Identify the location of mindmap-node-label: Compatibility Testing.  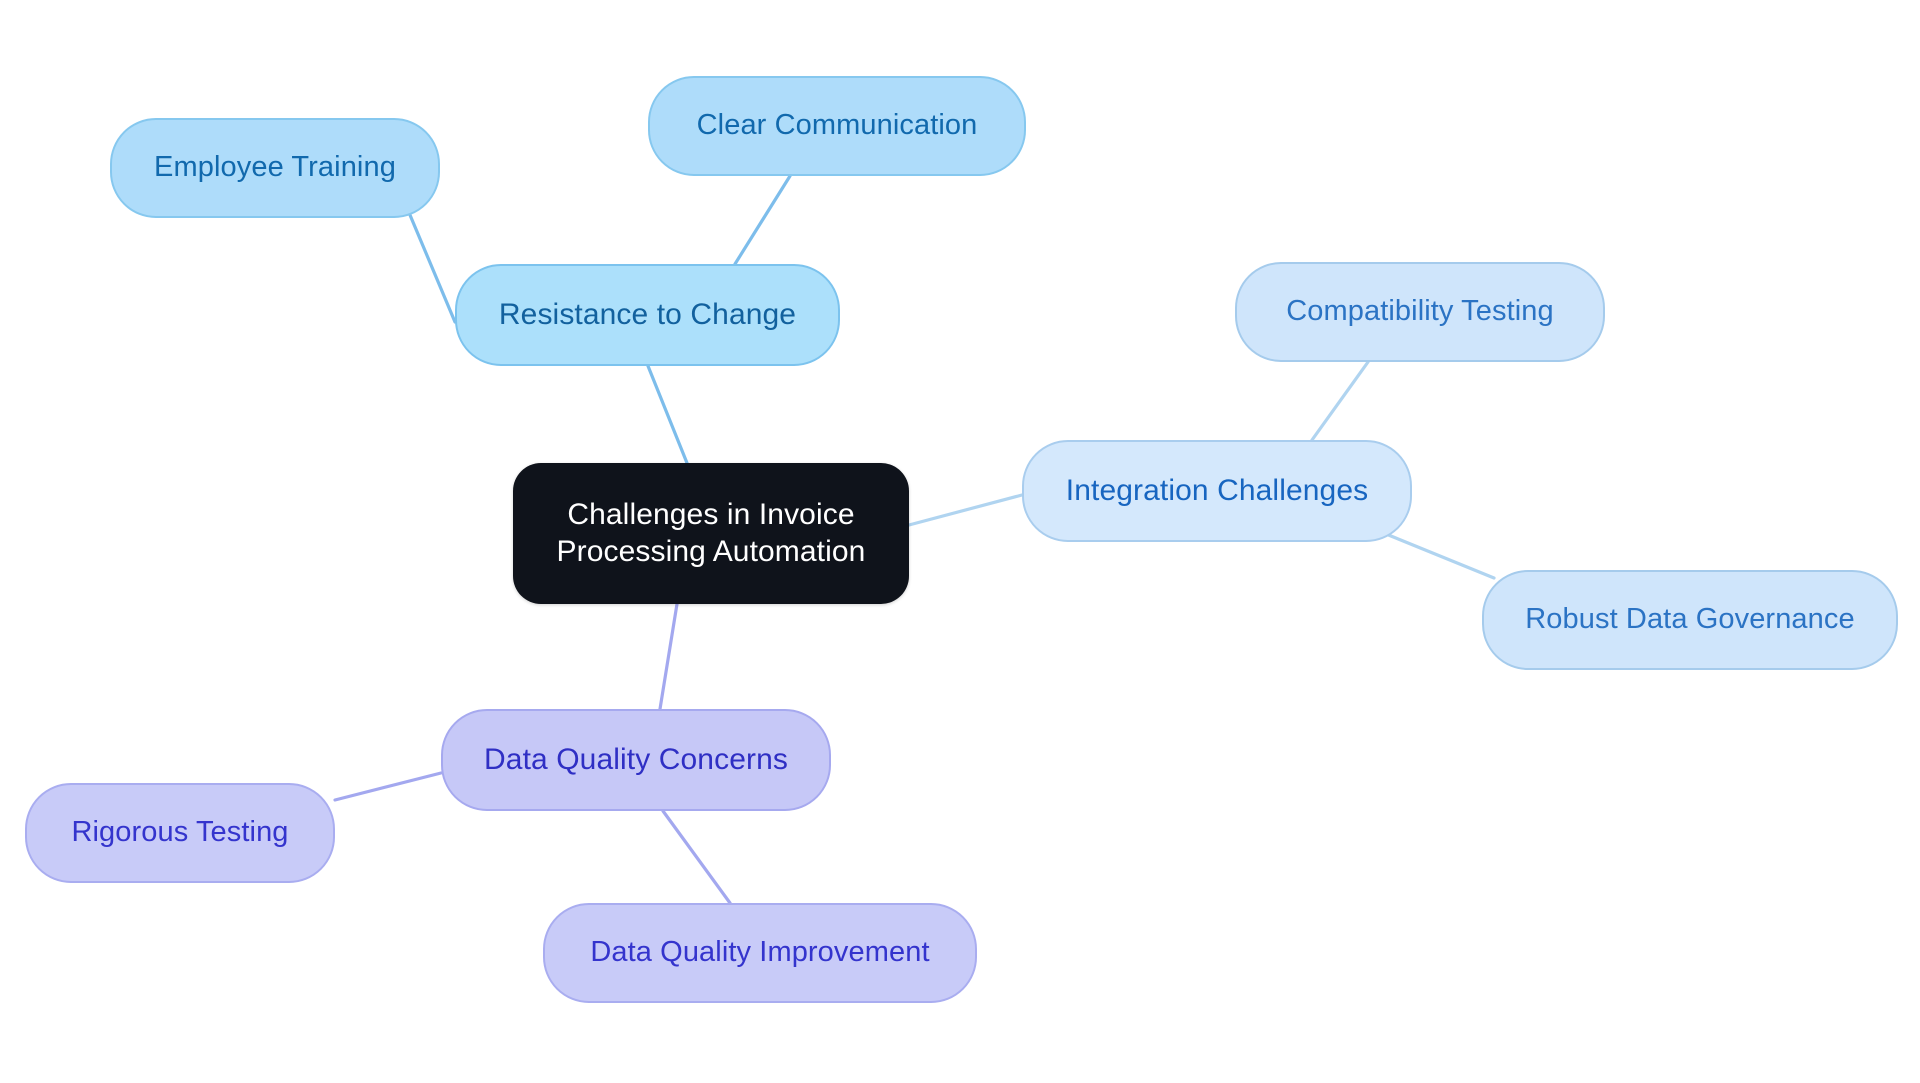
(1420, 311).